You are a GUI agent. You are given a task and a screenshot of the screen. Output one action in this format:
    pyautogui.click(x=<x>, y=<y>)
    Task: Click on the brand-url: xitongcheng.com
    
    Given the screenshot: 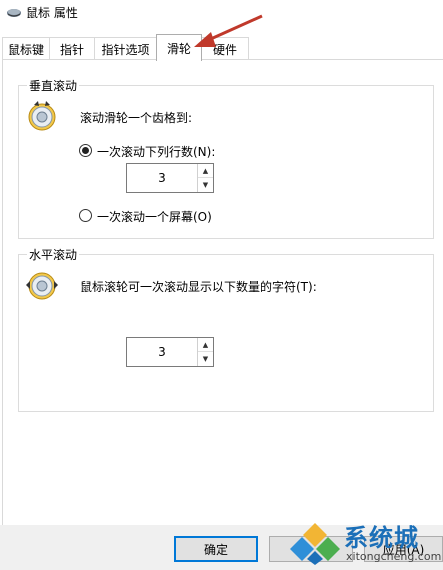 What is the action you would take?
    pyautogui.click(x=394, y=556)
    